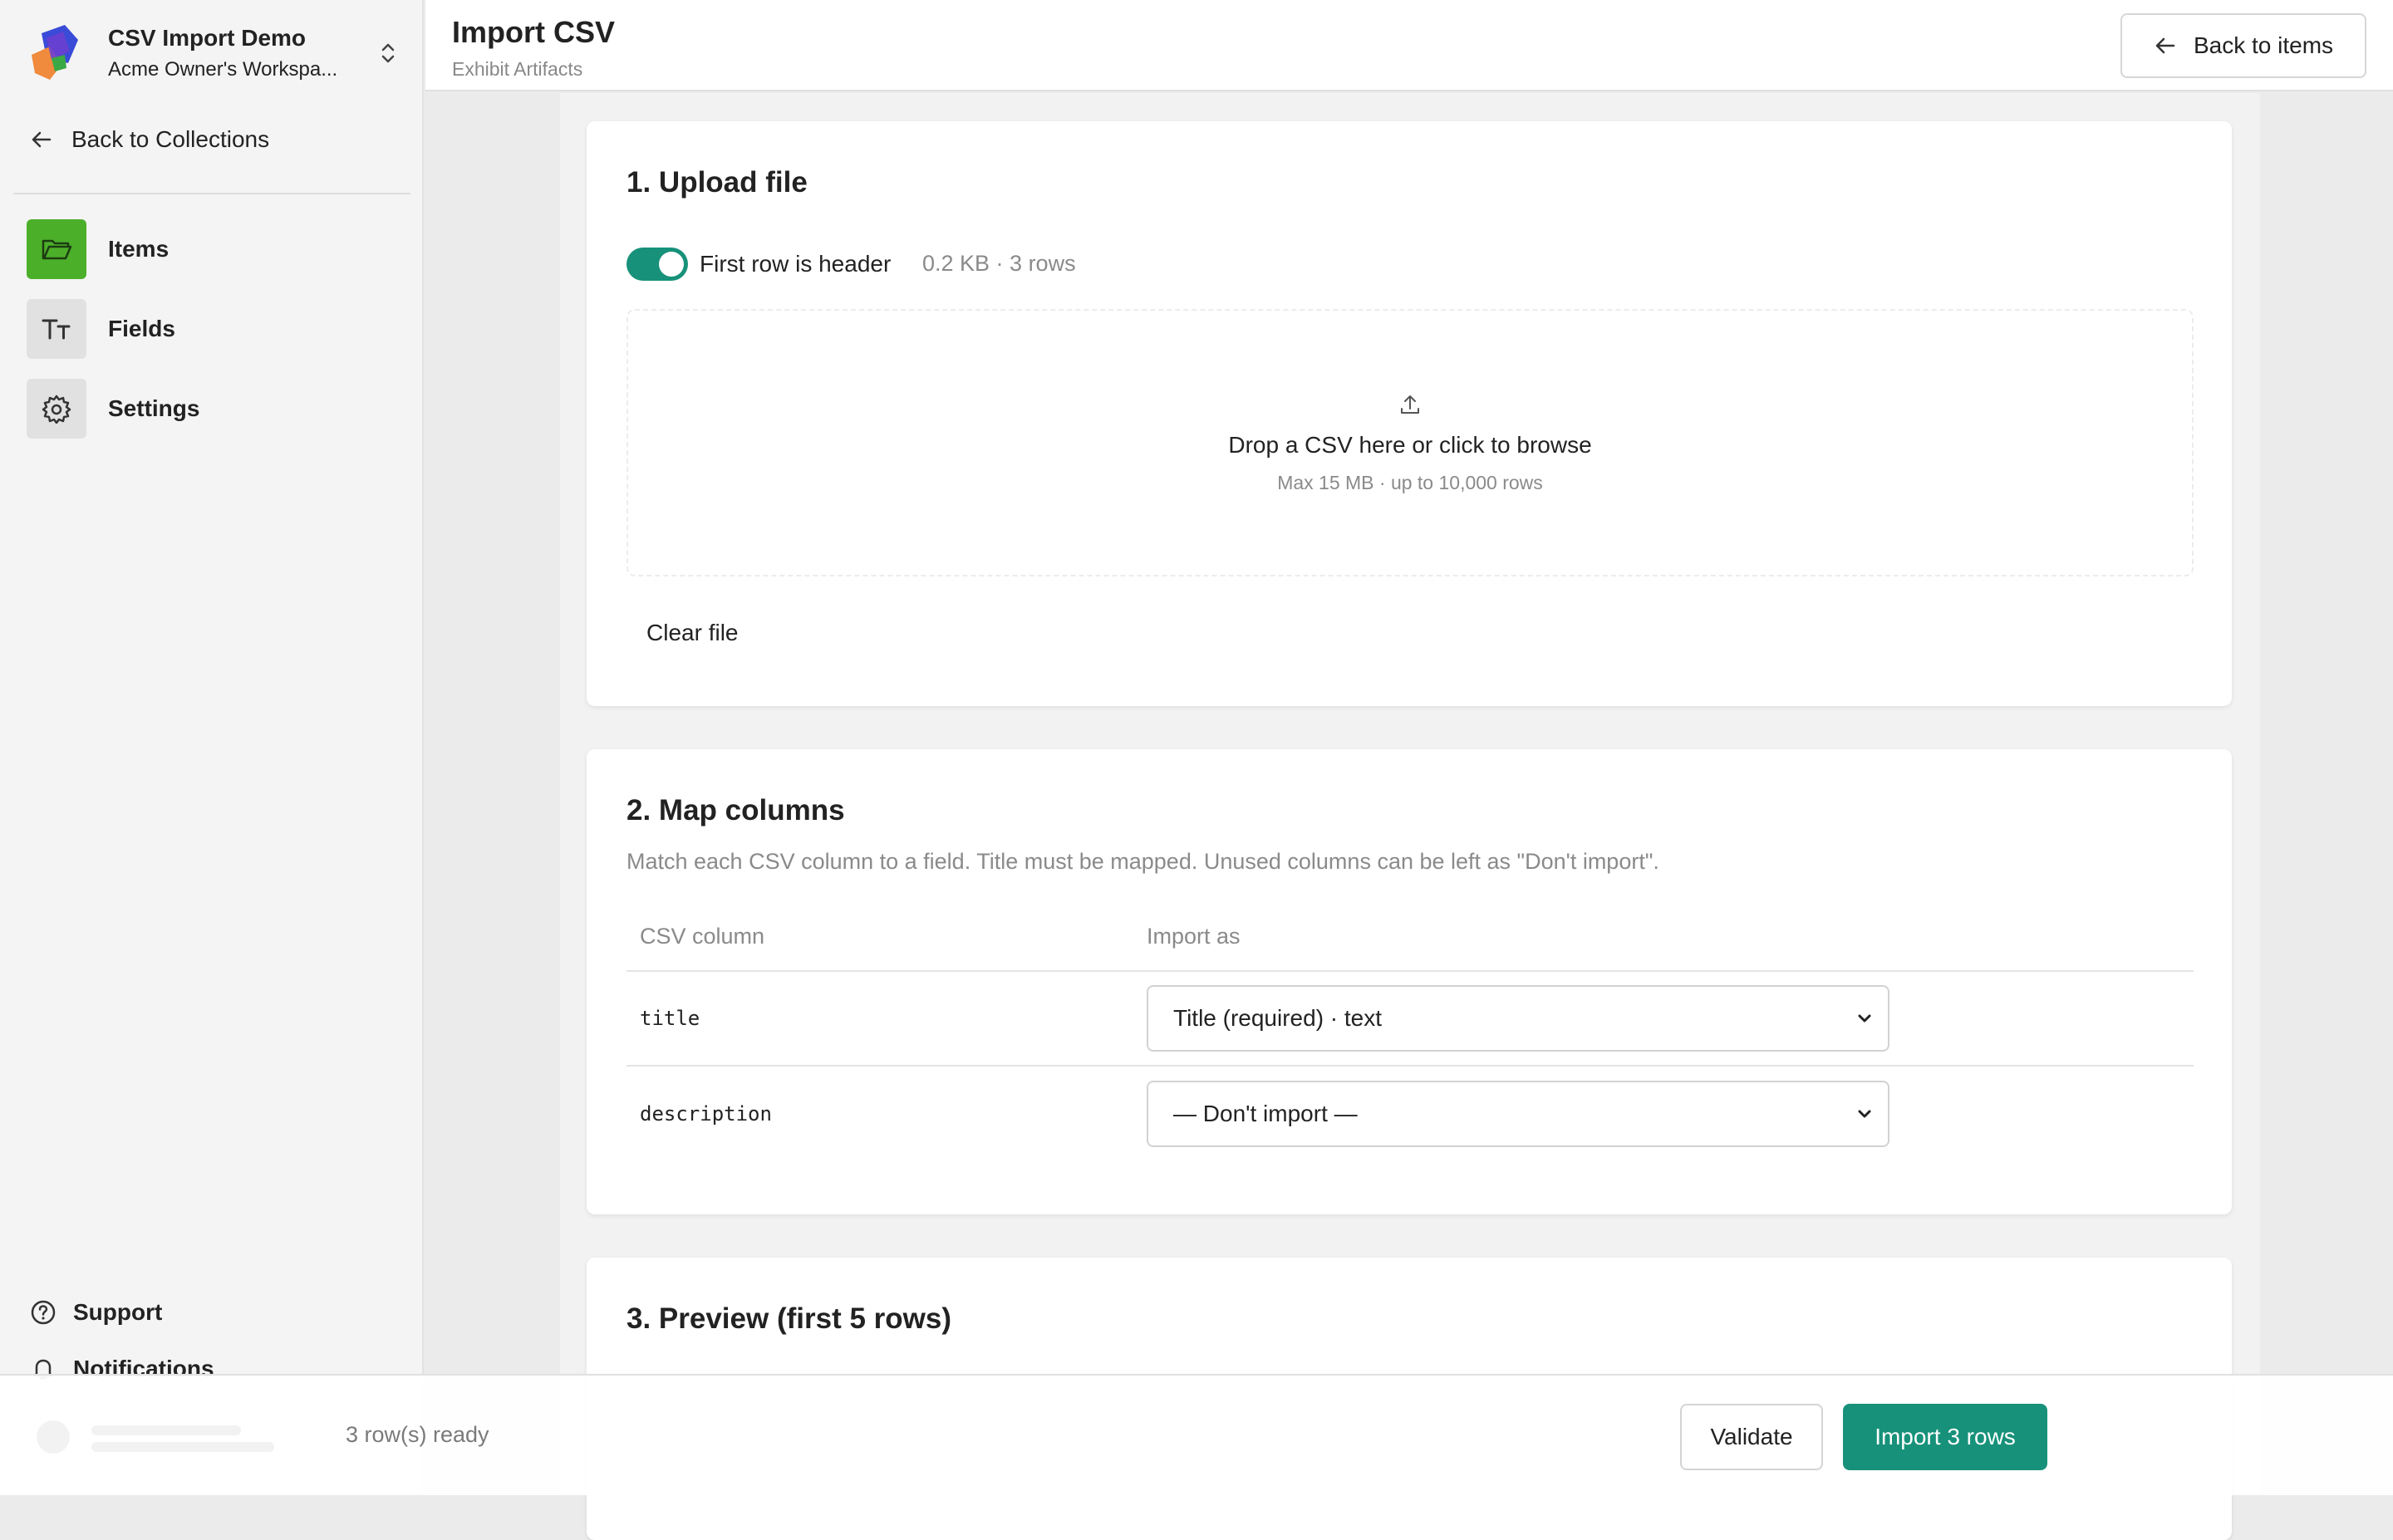  What do you see at coordinates (1410, 937) in the screenshot?
I see `table-header: CSV column Import as` at bounding box center [1410, 937].